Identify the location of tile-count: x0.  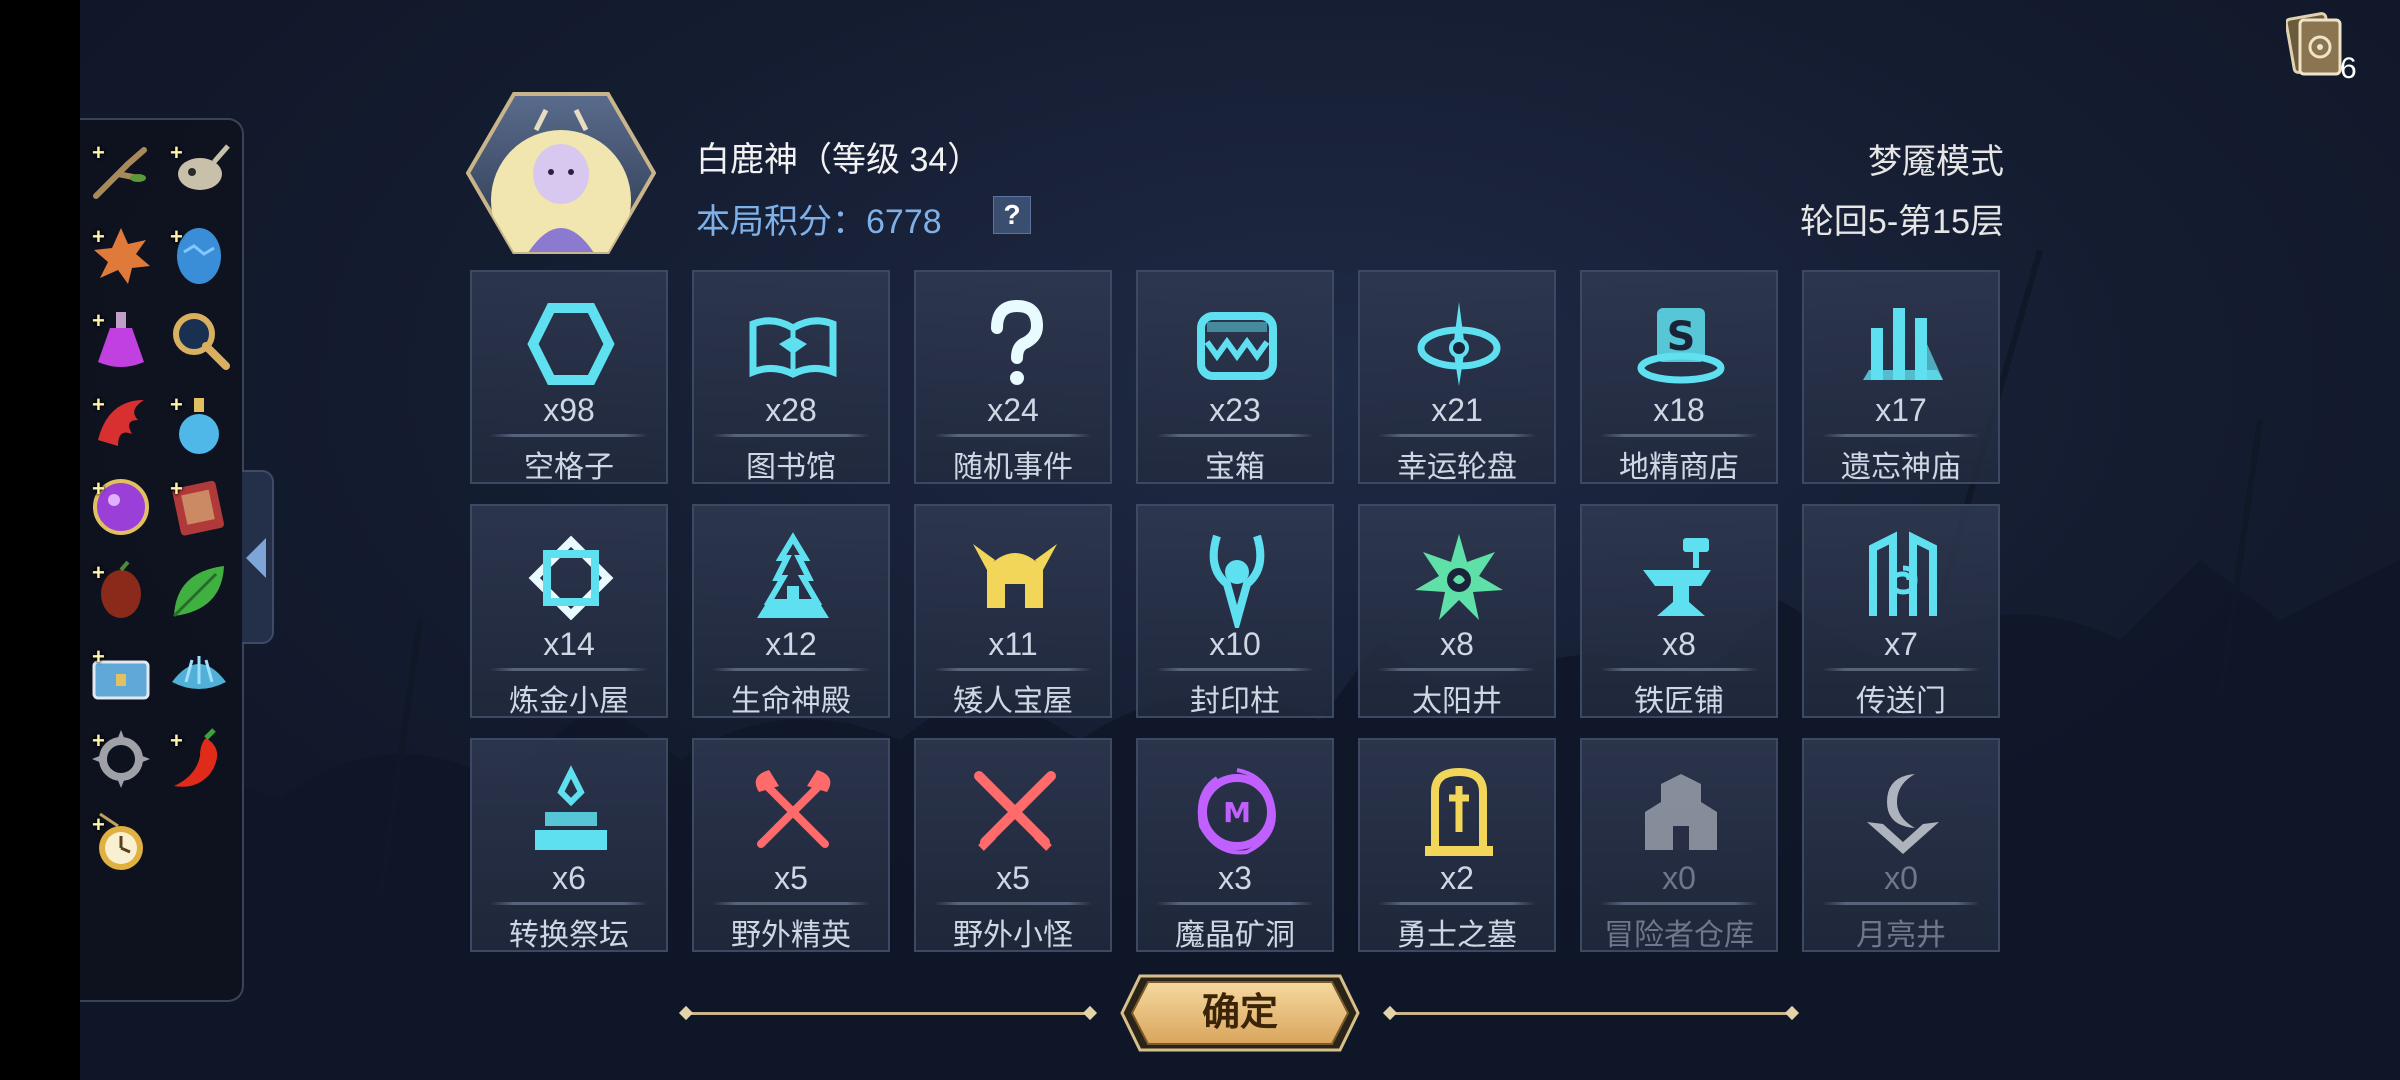
(1901, 878).